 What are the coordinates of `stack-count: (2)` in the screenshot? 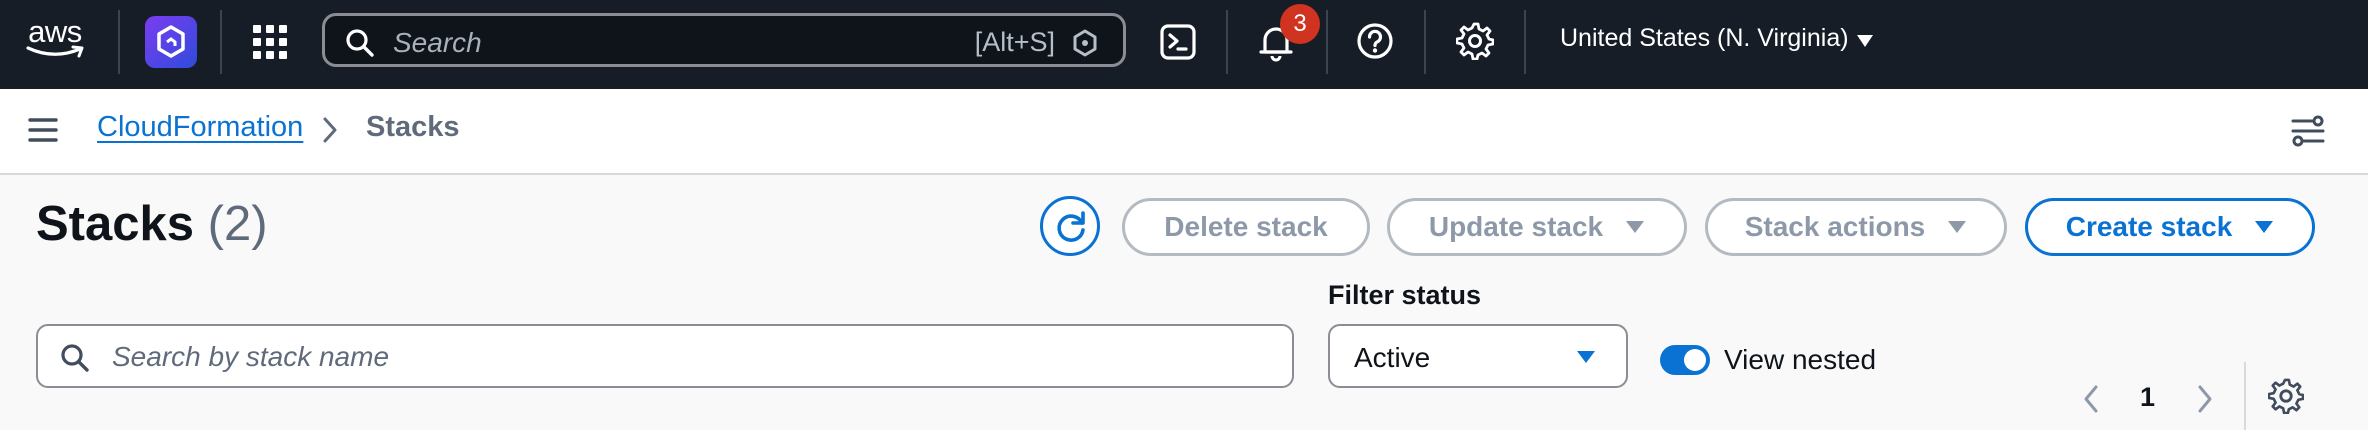 It's located at (237, 224).